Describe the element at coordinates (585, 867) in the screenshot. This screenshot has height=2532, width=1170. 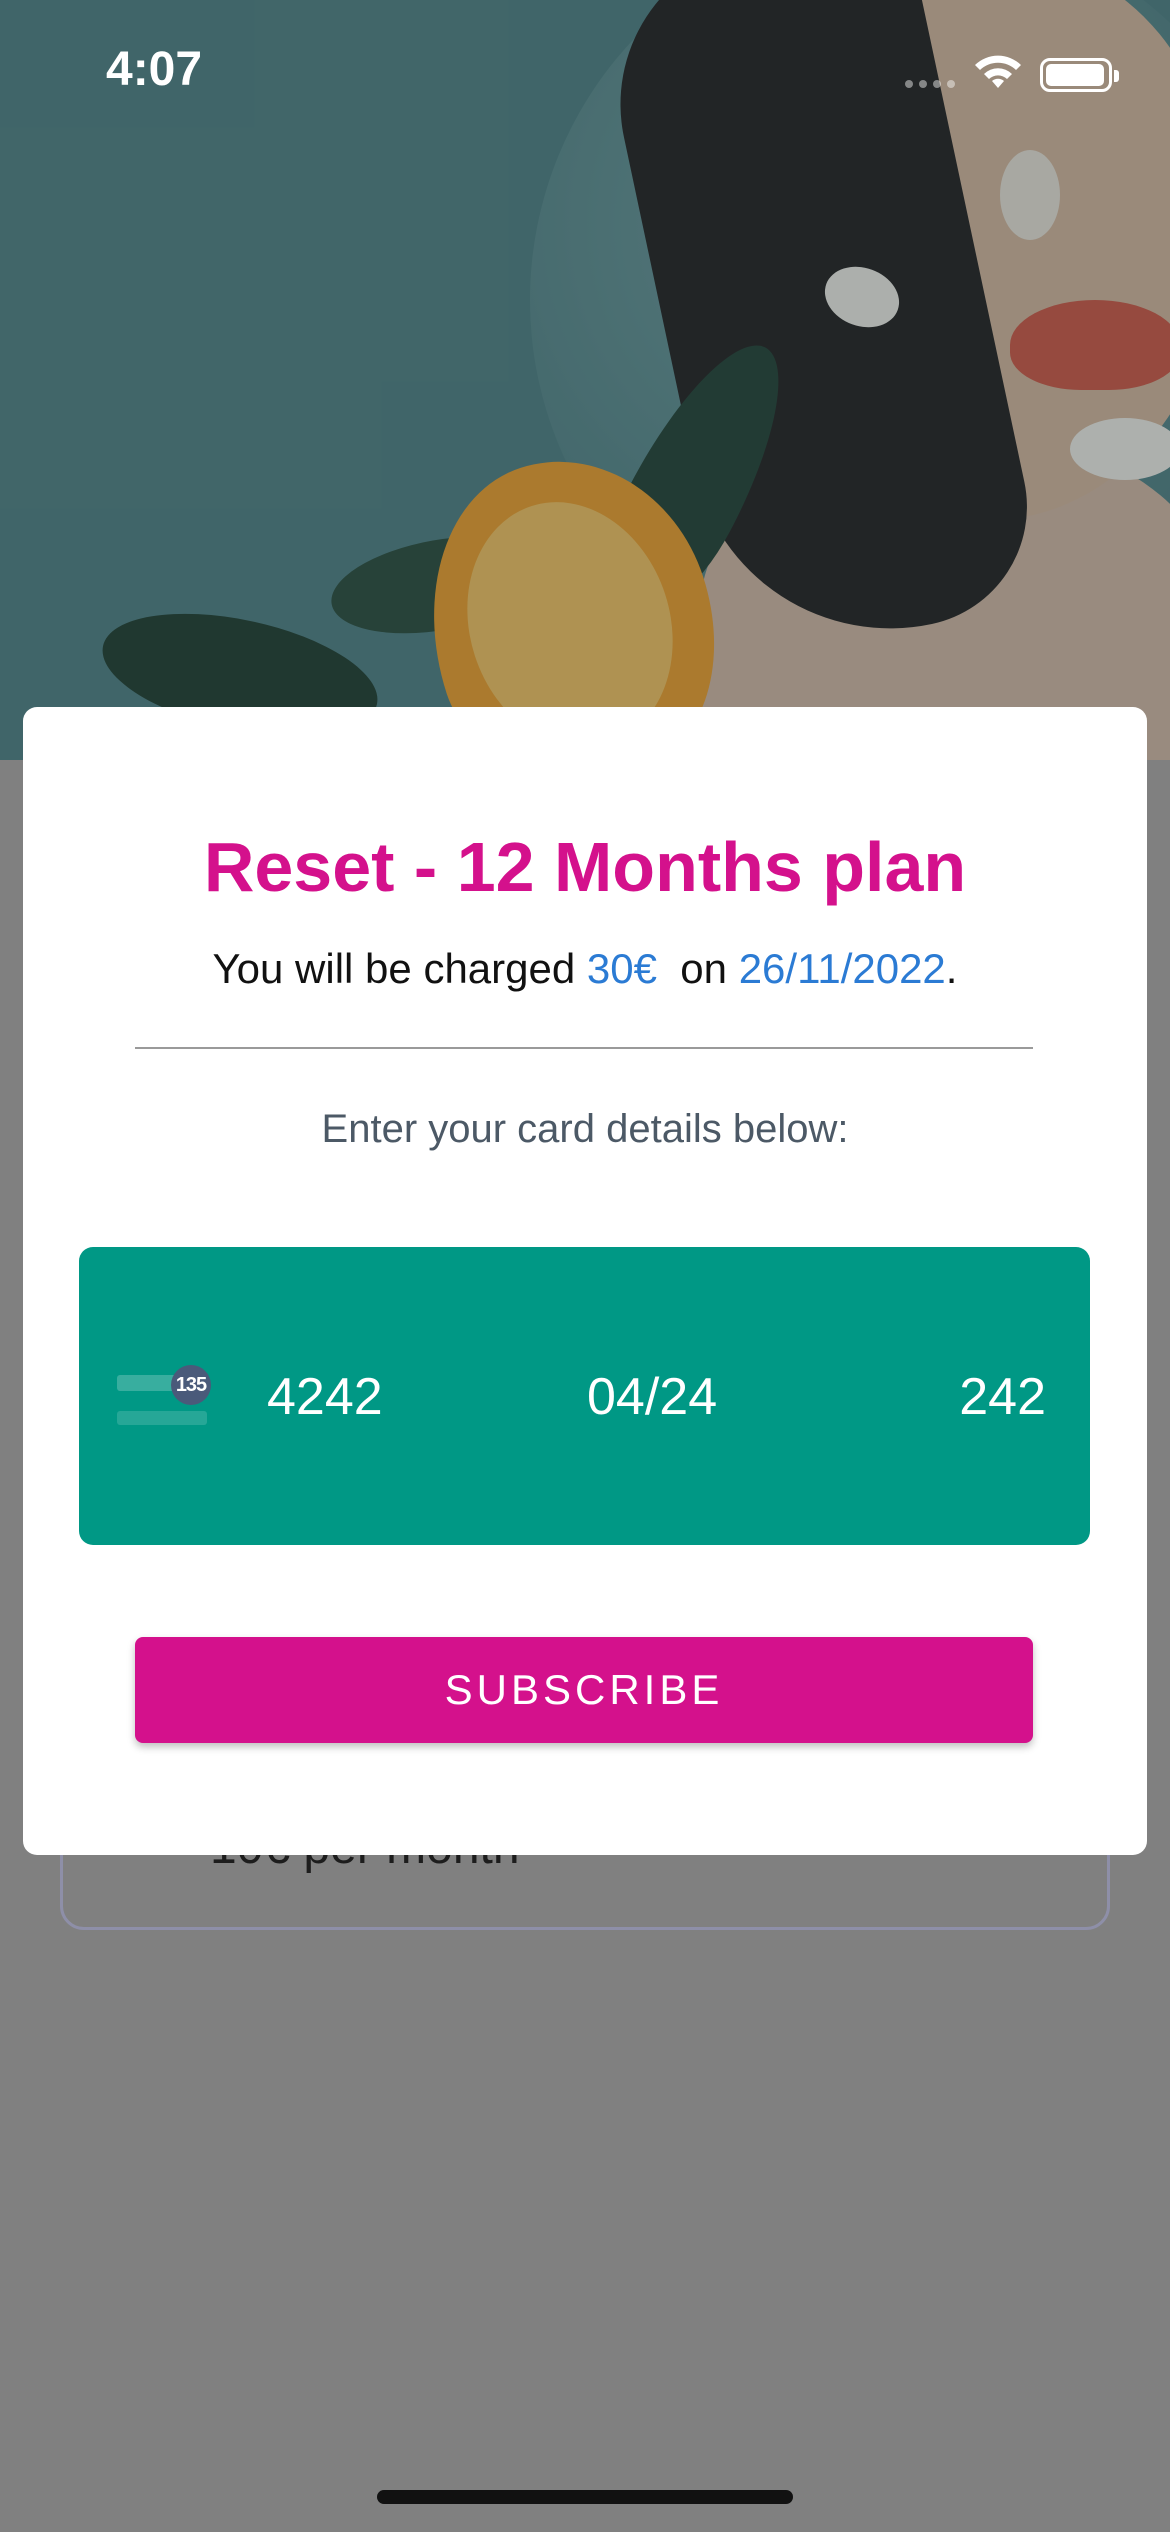
I see `modal-title: Reset - 12 Months plan` at that location.